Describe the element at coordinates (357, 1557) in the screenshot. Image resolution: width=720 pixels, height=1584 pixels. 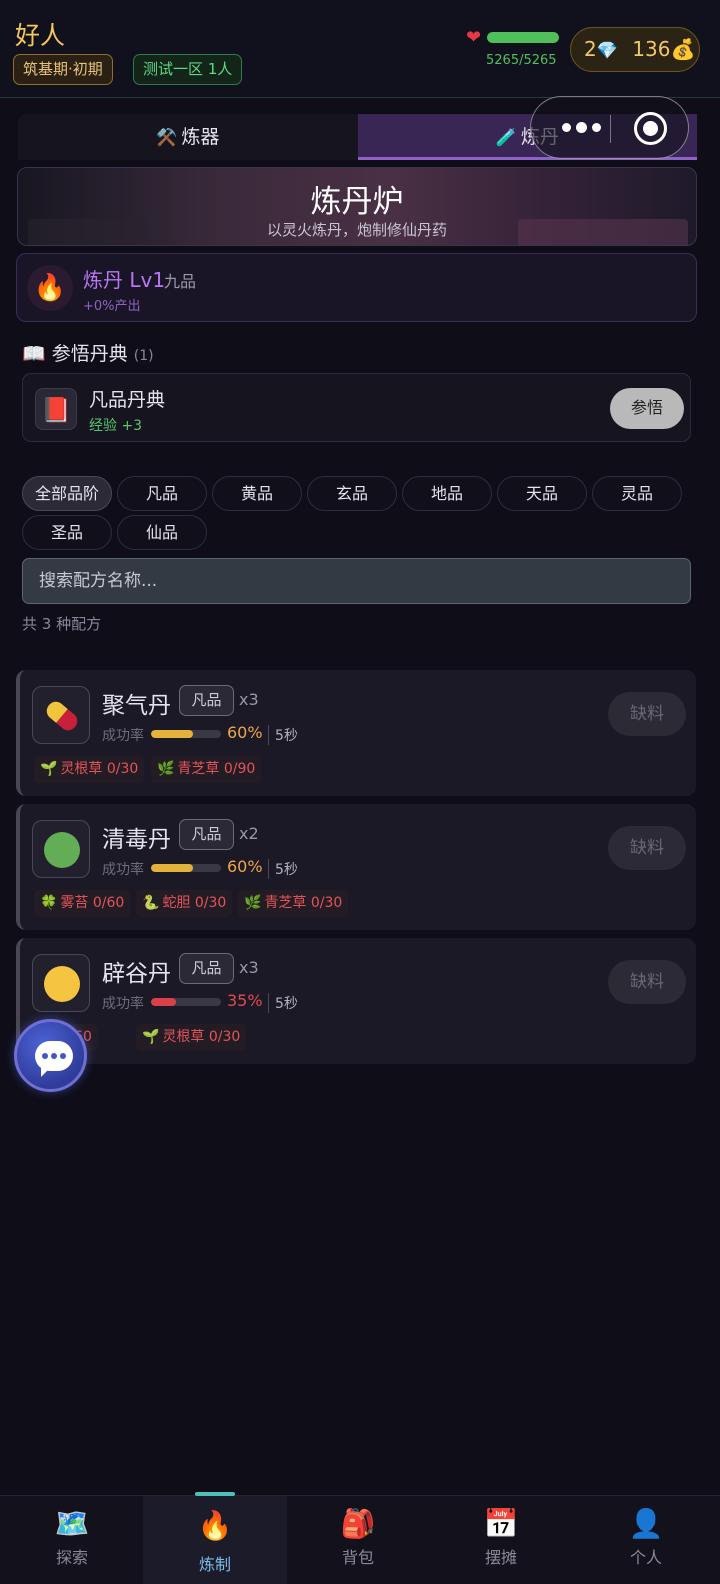
I see `nav-label: 背包` at that location.